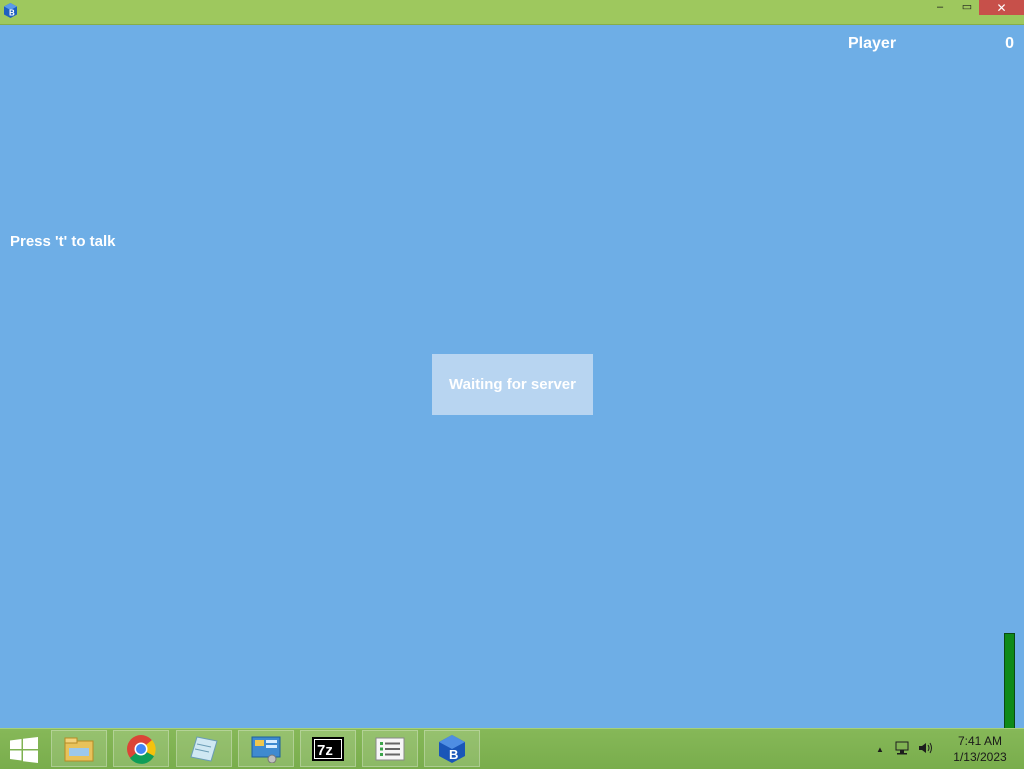 This screenshot has width=1024, height=769. What do you see at coordinates (1001, 7) in the screenshot?
I see `close-button: ✕` at bounding box center [1001, 7].